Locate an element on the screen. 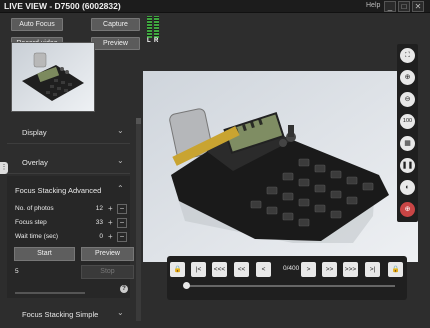  auto-focus-button: Auto Focus is located at coordinates (37, 24).